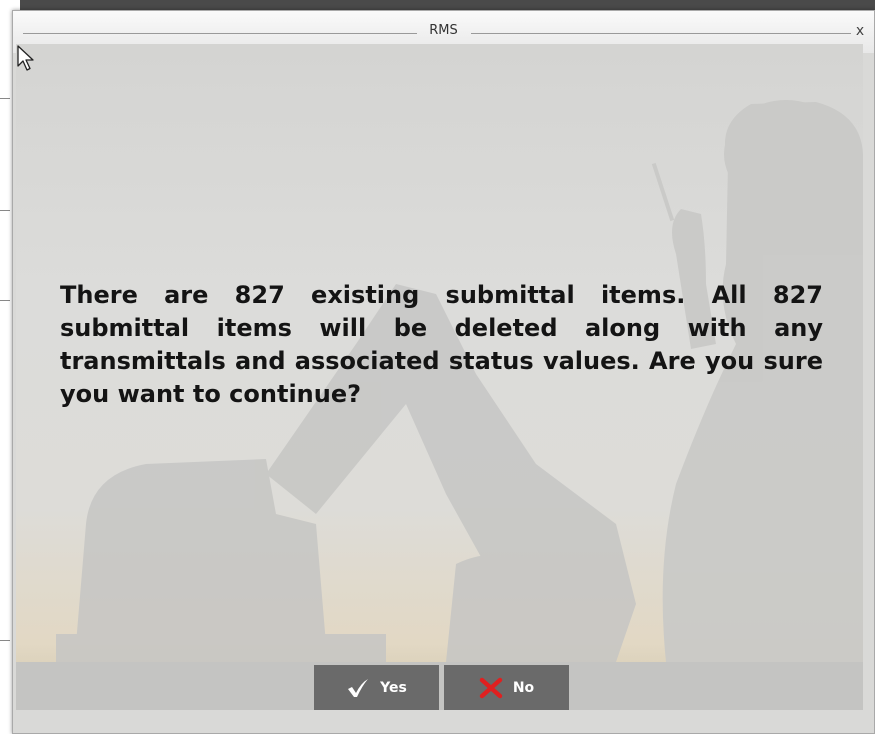 The height and width of the screenshot is (734, 875). Describe the element at coordinates (439, 686) in the screenshot. I see `button-bar: Yes No` at that location.